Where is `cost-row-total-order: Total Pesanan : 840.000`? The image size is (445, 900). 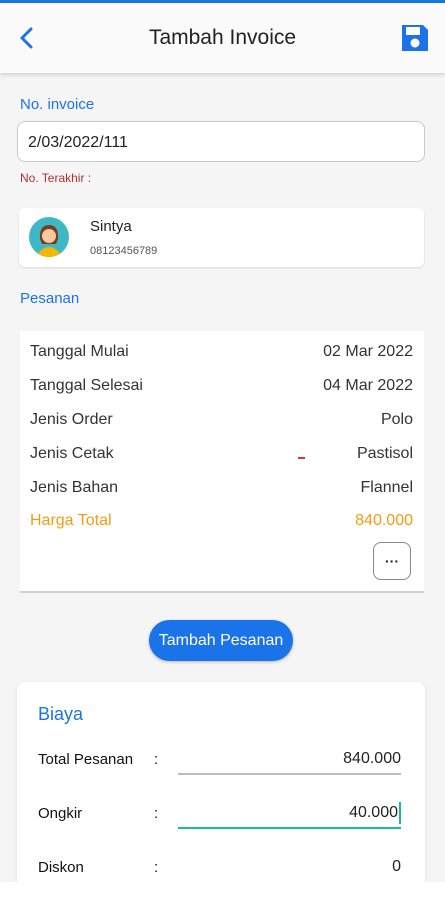
cost-row-total-order: Total Pesanan : 840.000 is located at coordinates (229, 760).